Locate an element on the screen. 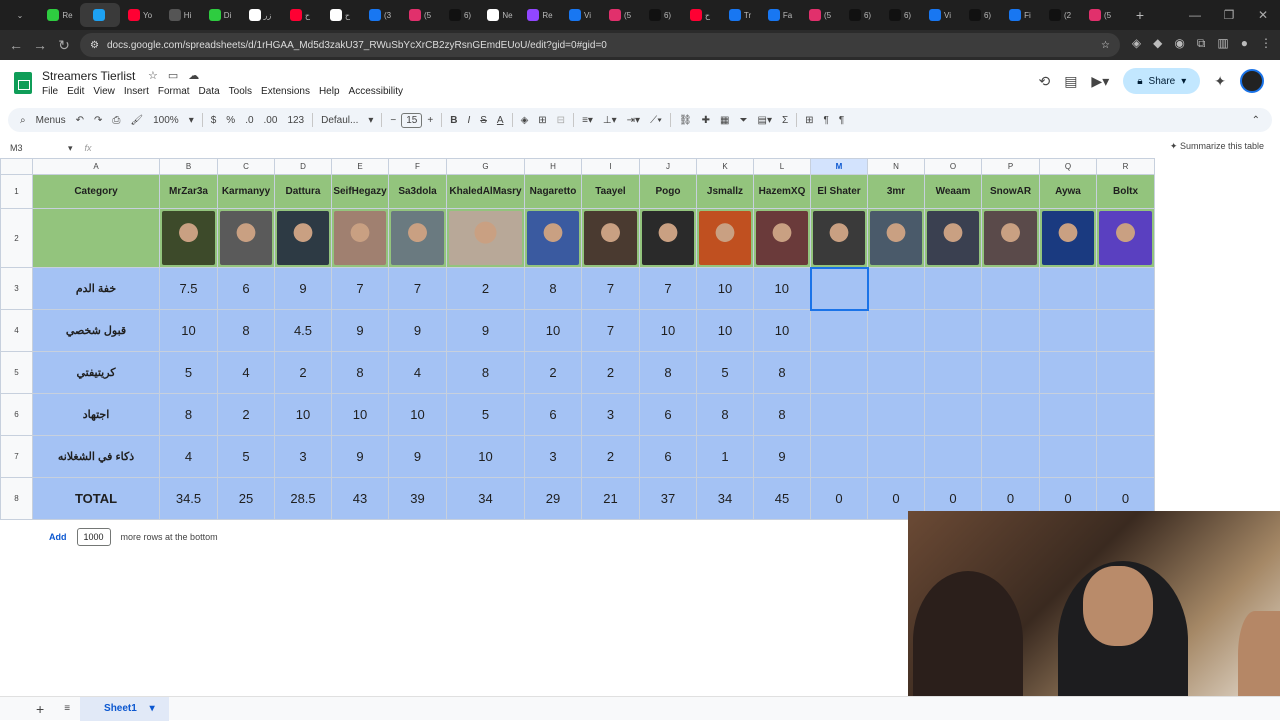 This screenshot has height=721, width=1280. sidebar-icon: ▥ is located at coordinates (1222, 43).